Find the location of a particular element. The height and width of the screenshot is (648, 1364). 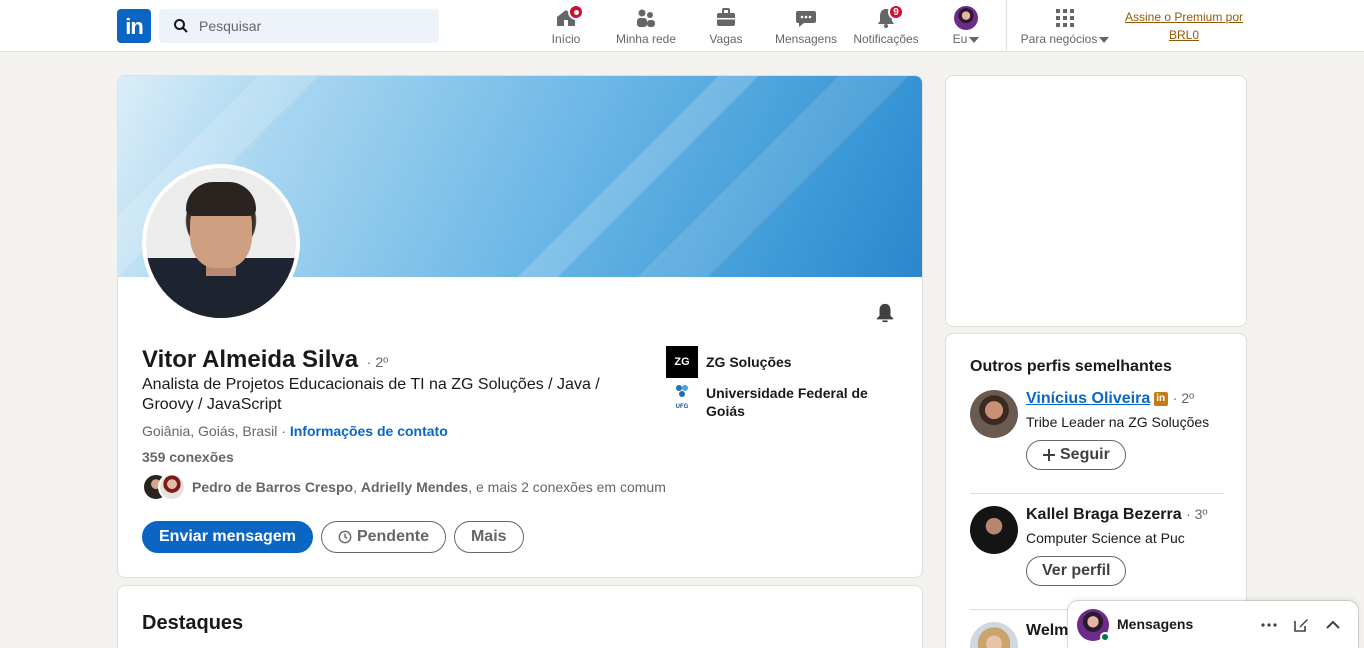

mutual-avatar is located at coordinates (172, 487).